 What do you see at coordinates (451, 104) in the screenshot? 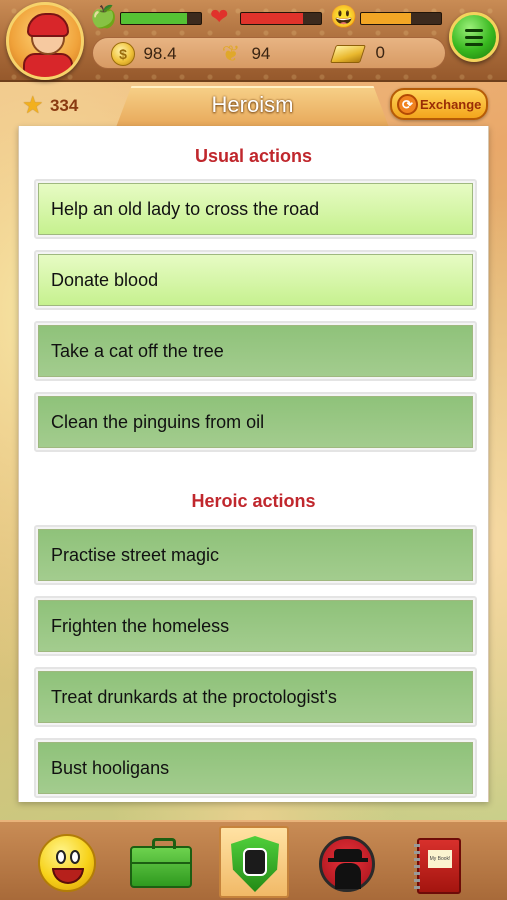
I see `exchange-label: Exchange` at bounding box center [451, 104].